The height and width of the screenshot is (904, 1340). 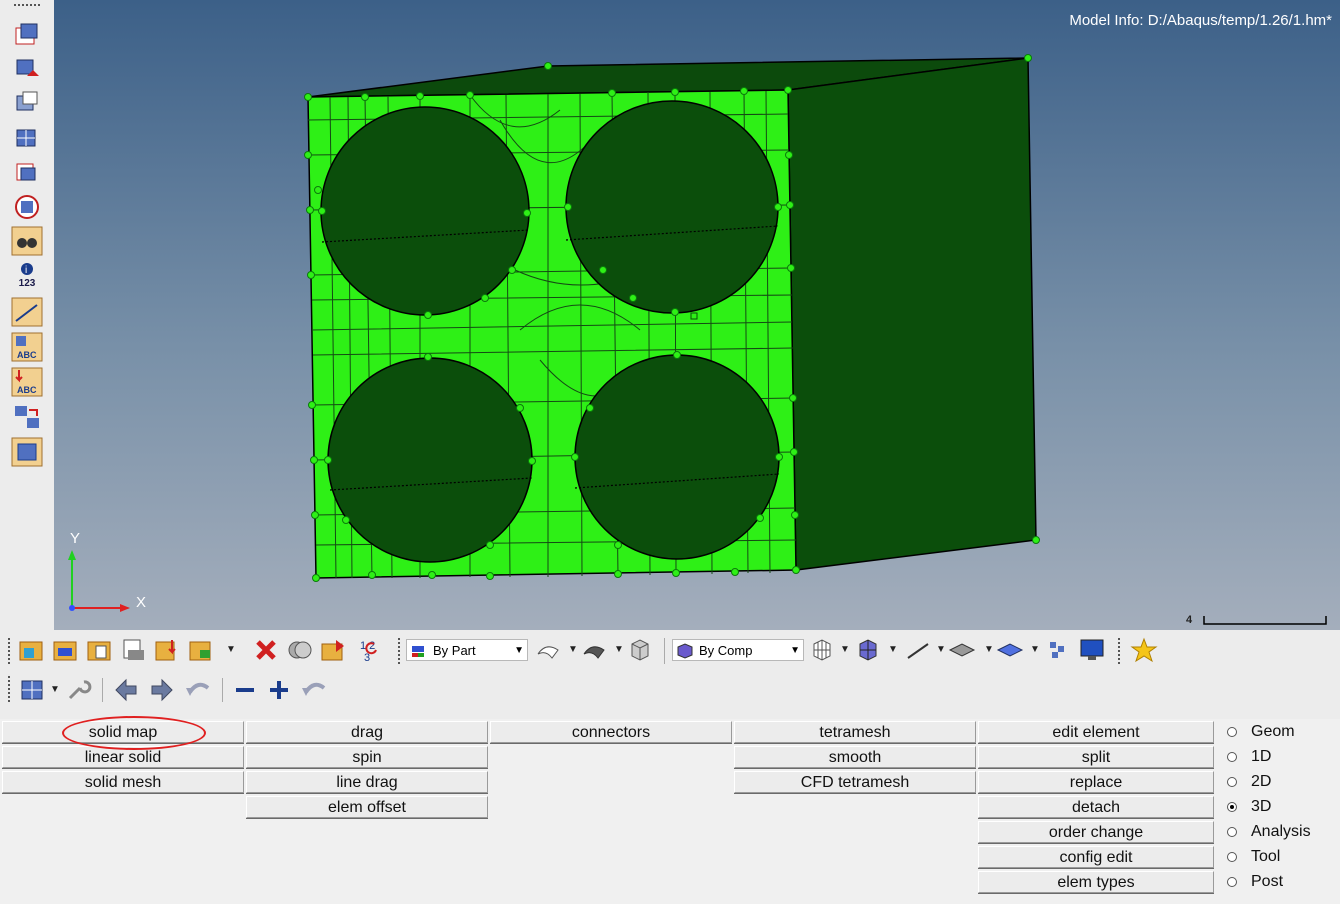 I want to click on export-icon, so click(x=134, y=650).